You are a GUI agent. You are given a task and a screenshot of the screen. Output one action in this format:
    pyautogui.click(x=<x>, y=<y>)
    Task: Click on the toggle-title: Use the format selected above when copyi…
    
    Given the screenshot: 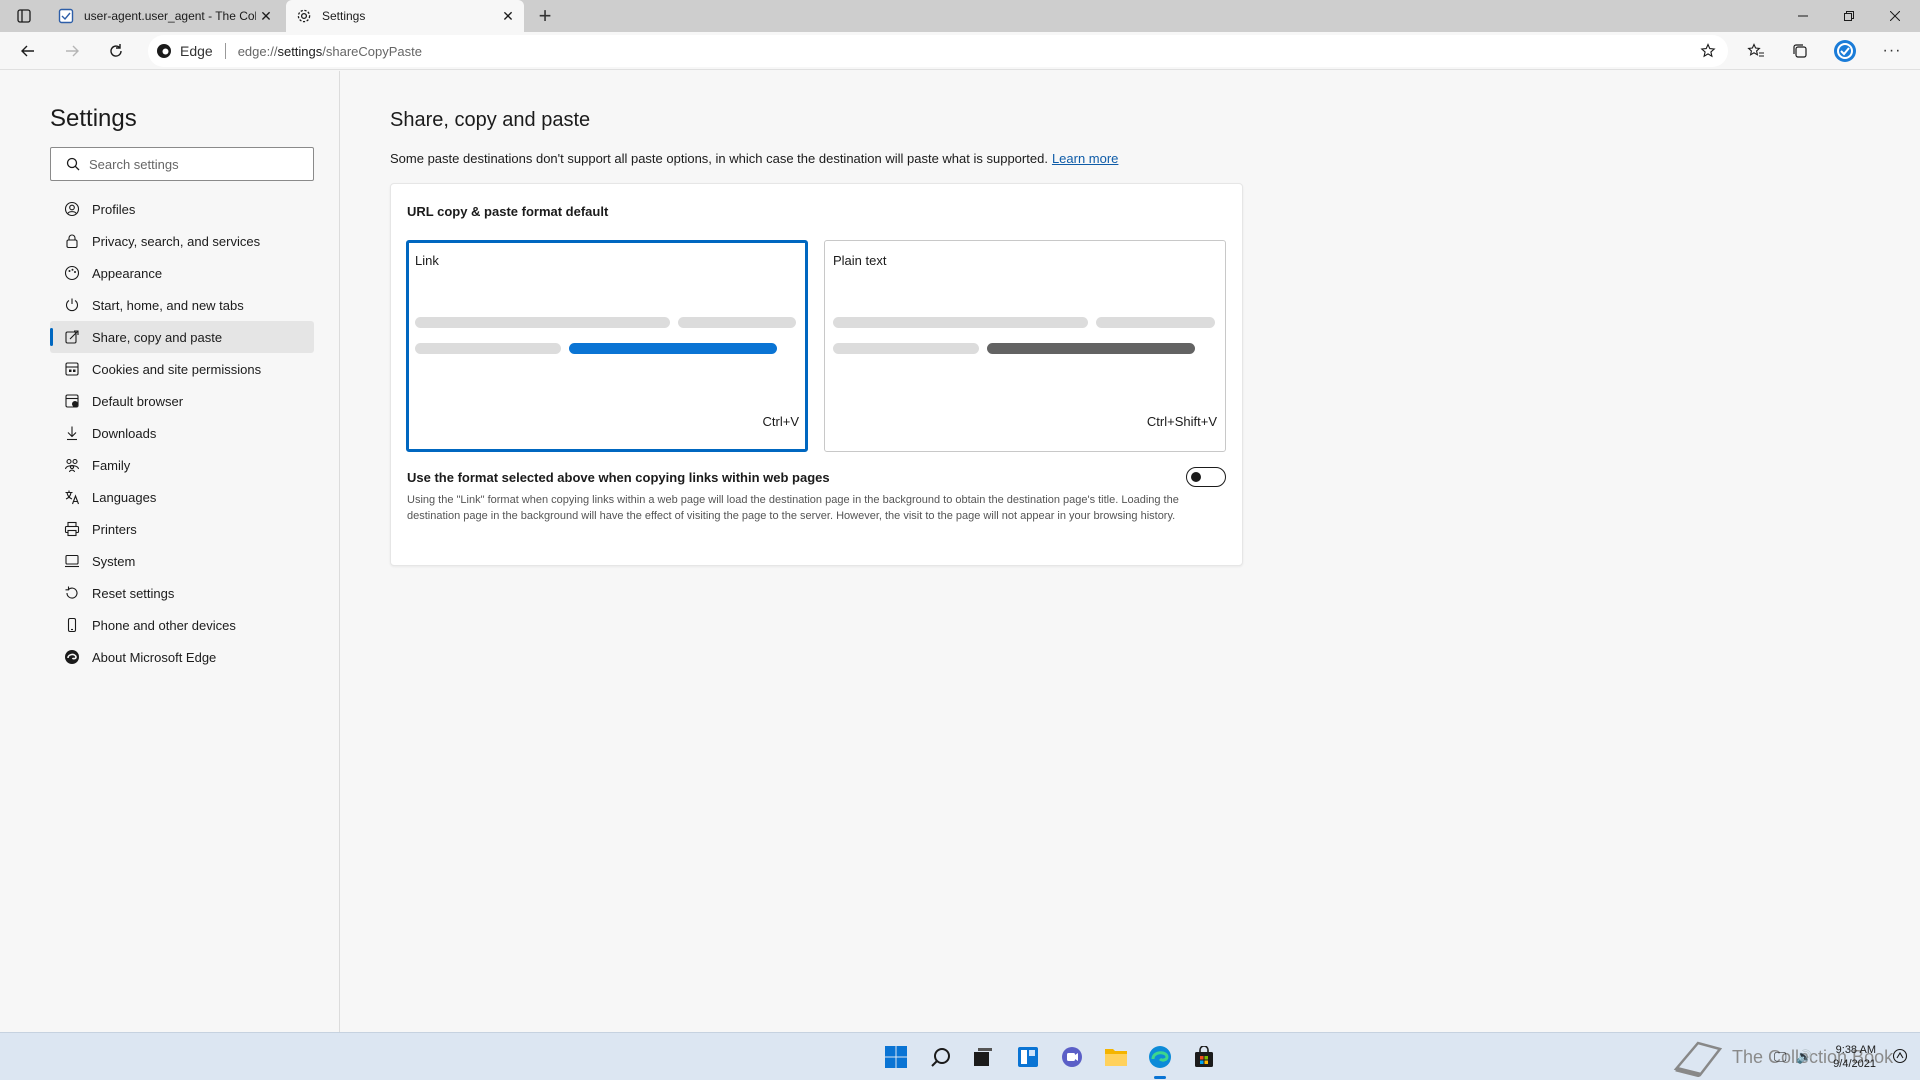 What is the action you would take?
    pyautogui.click(x=618, y=477)
    